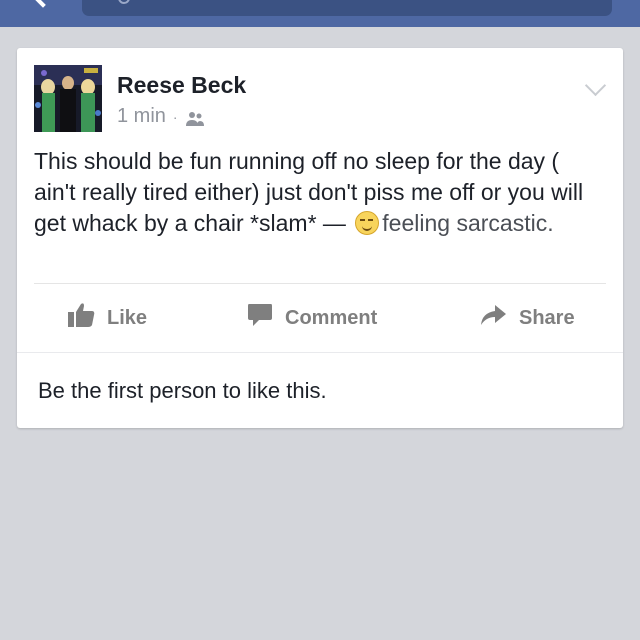 This screenshot has height=640, width=640. Describe the element at coordinates (124, 2) in the screenshot. I see `search-icon` at that location.